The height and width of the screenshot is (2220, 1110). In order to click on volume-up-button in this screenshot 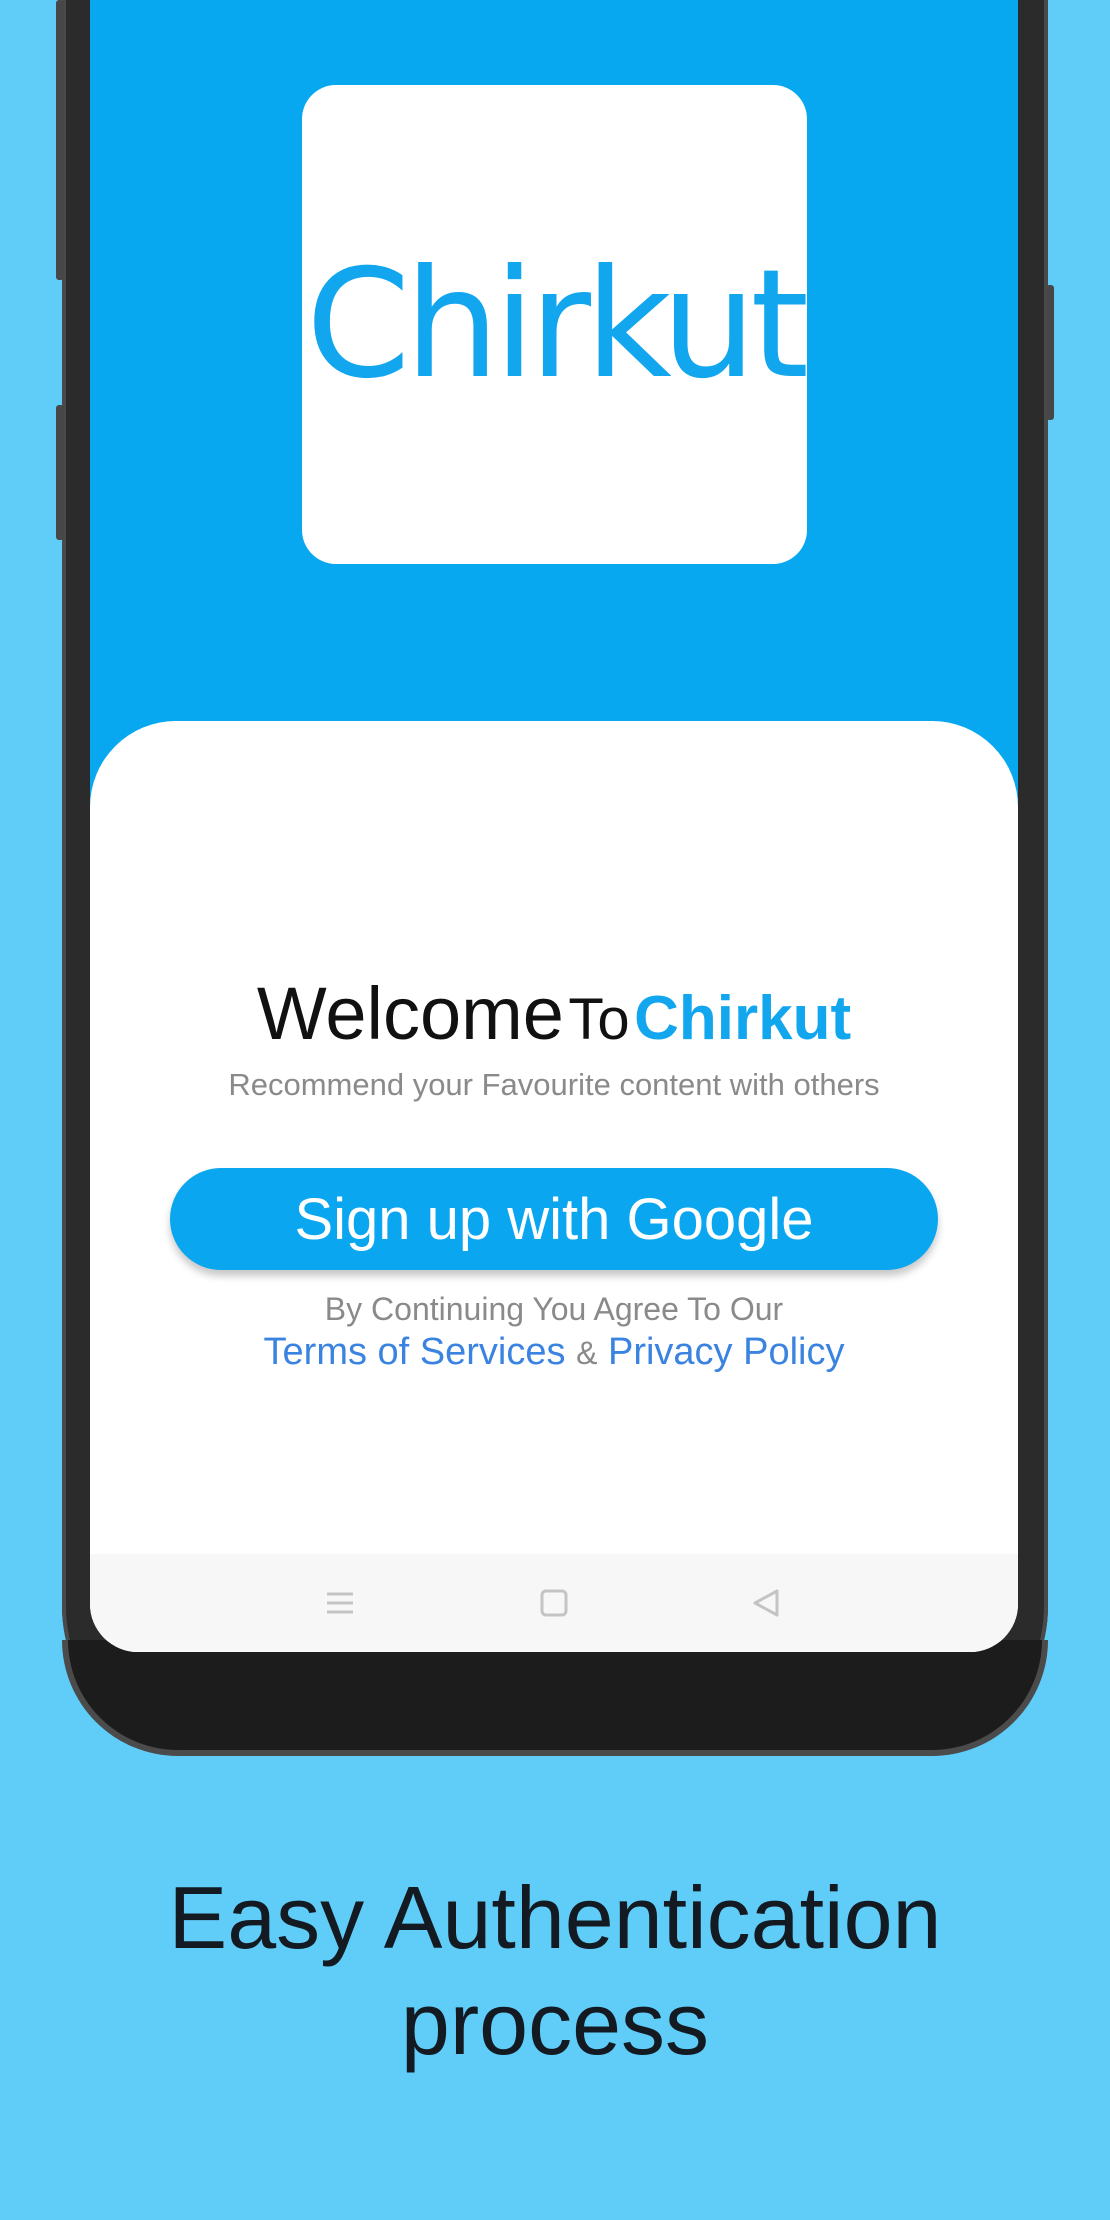, I will do `click(60, 140)`.